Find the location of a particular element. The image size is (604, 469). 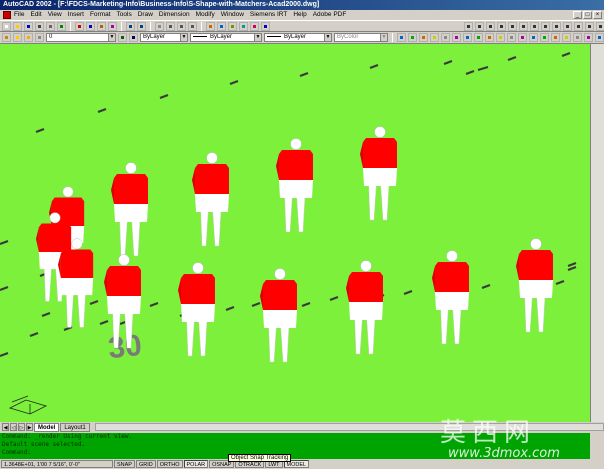

print-icon is located at coordinates (39, 26).